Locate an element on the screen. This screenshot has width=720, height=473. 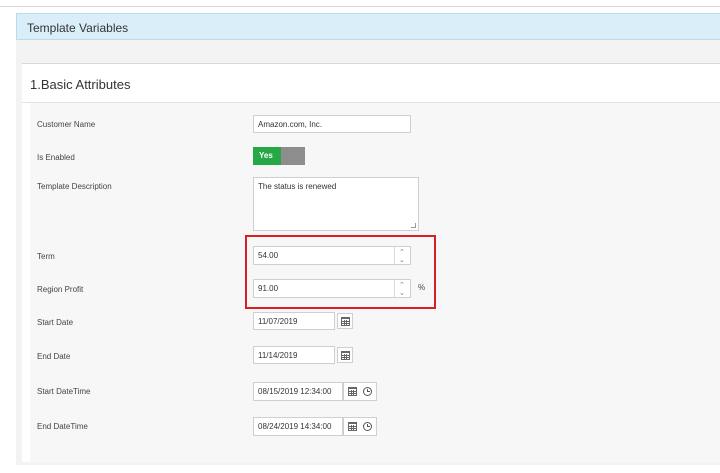
start-date-label: Start Date is located at coordinates (55, 322).